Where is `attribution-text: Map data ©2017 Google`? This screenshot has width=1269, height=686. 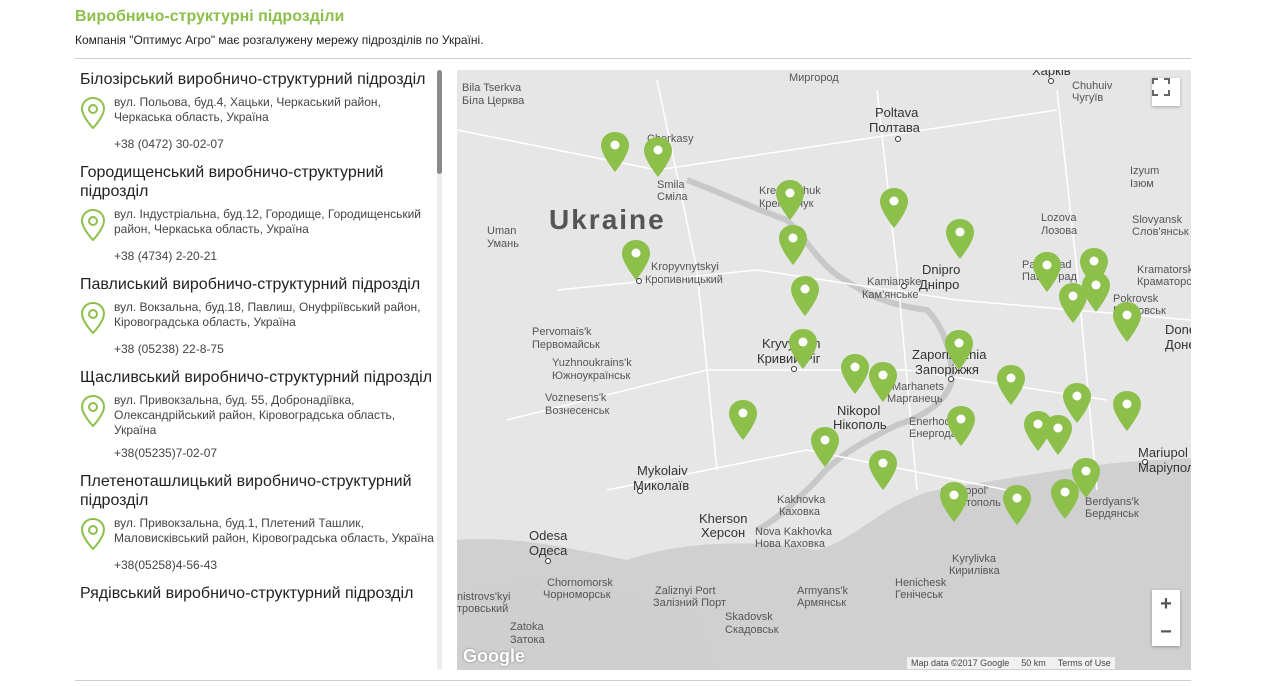 attribution-text: Map data ©2017 Google is located at coordinates (960, 663).